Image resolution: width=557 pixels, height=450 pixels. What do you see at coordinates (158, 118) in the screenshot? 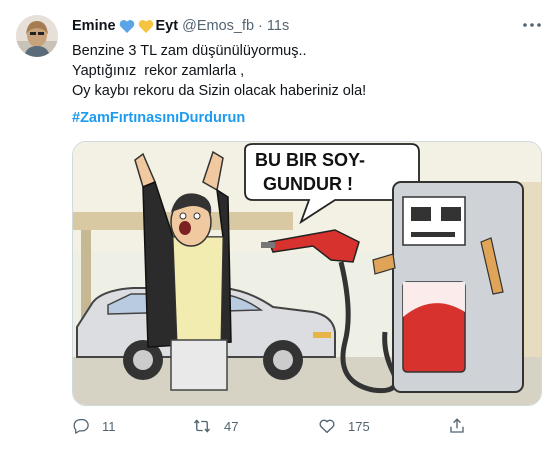
I see `hashtag-link: #ZamFırtınasınıDurdurun` at bounding box center [158, 118].